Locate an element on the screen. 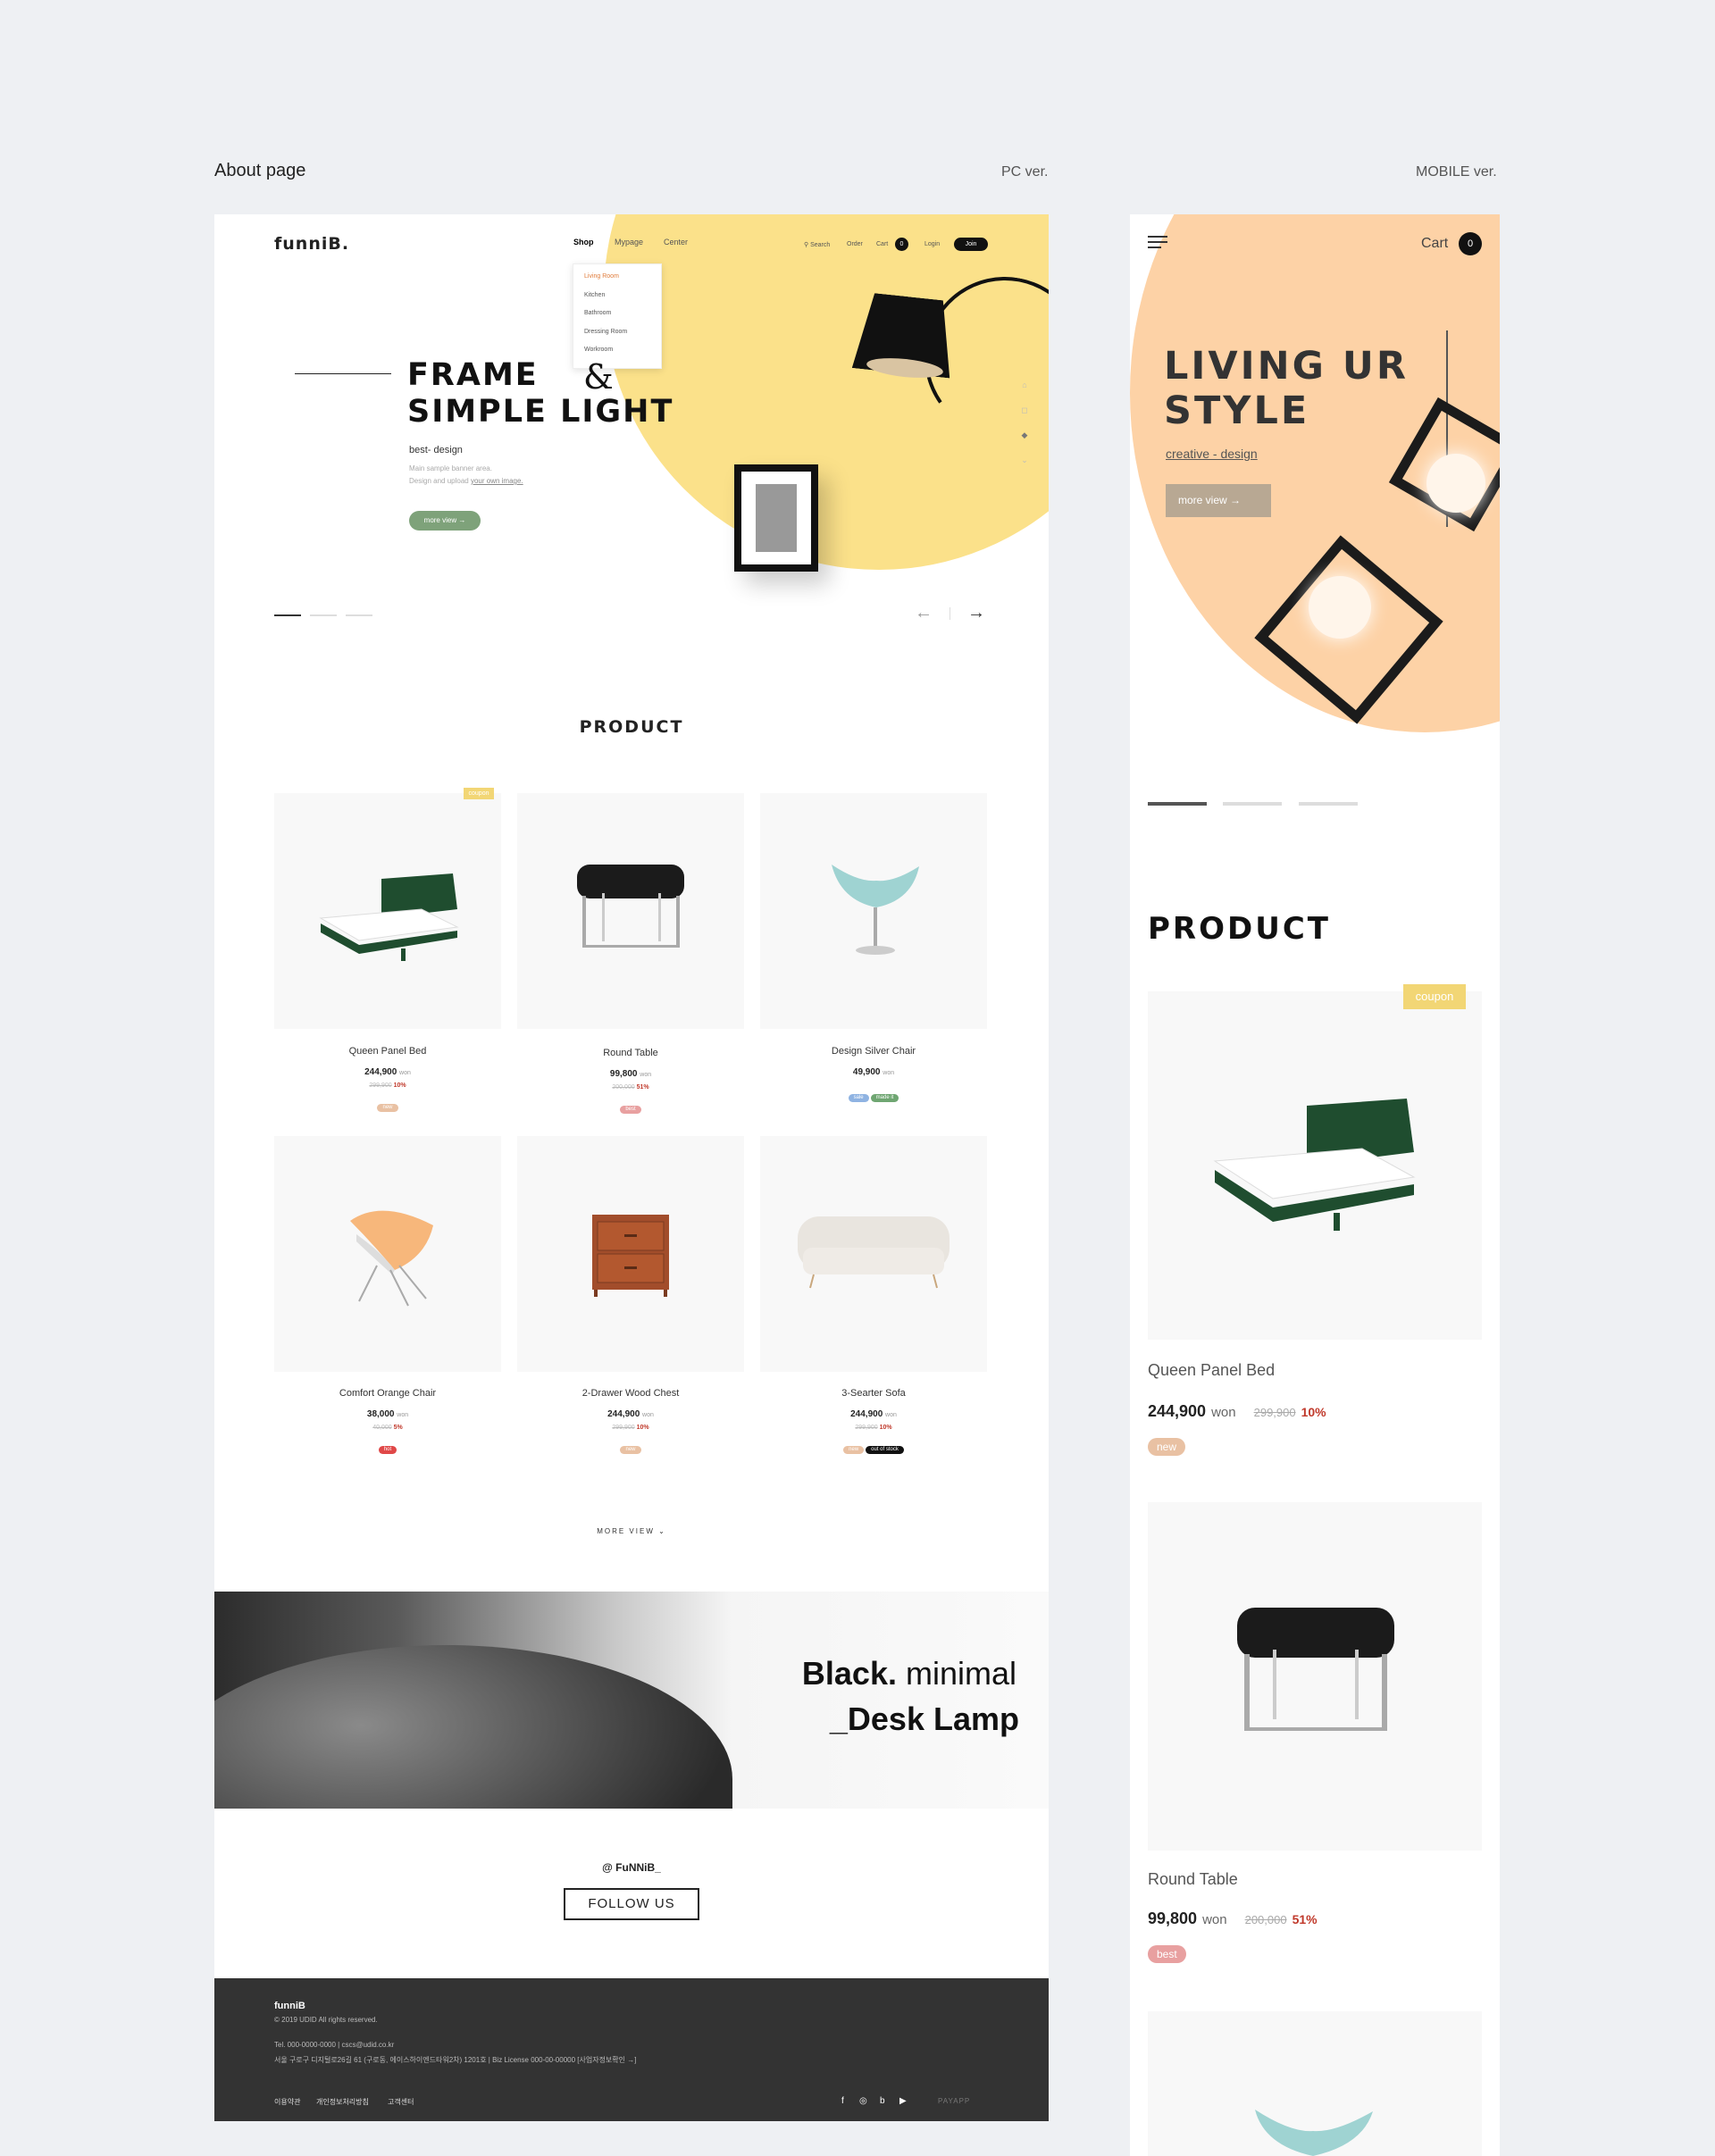 The height and width of the screenshot is (2156, 1715). hero-title-line1: FRAME is located at coordinates (473, 375).